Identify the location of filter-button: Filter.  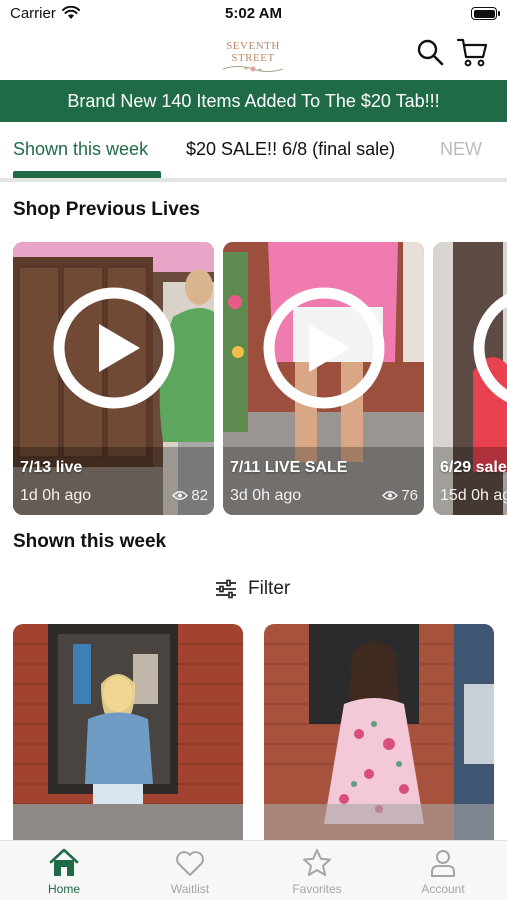
(259, 589).